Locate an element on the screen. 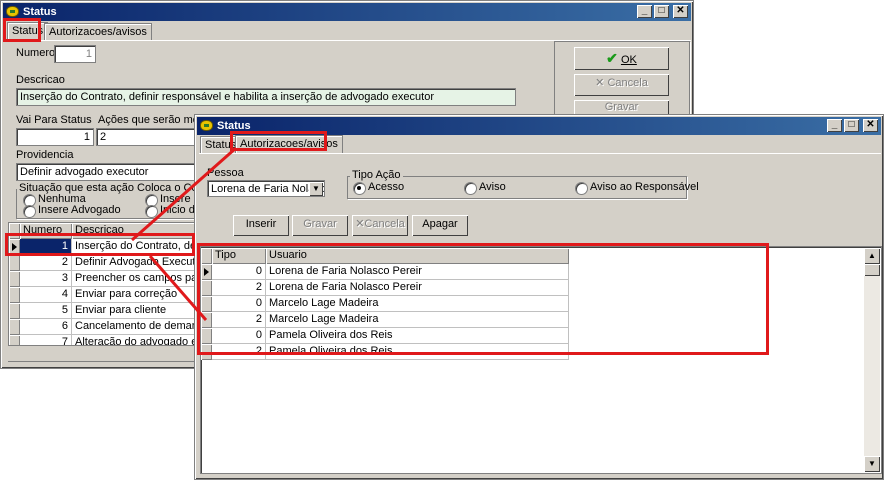 This screenshot has width=884, height=480. table-cell-numero: 4 is located at coordinates (46, 295).